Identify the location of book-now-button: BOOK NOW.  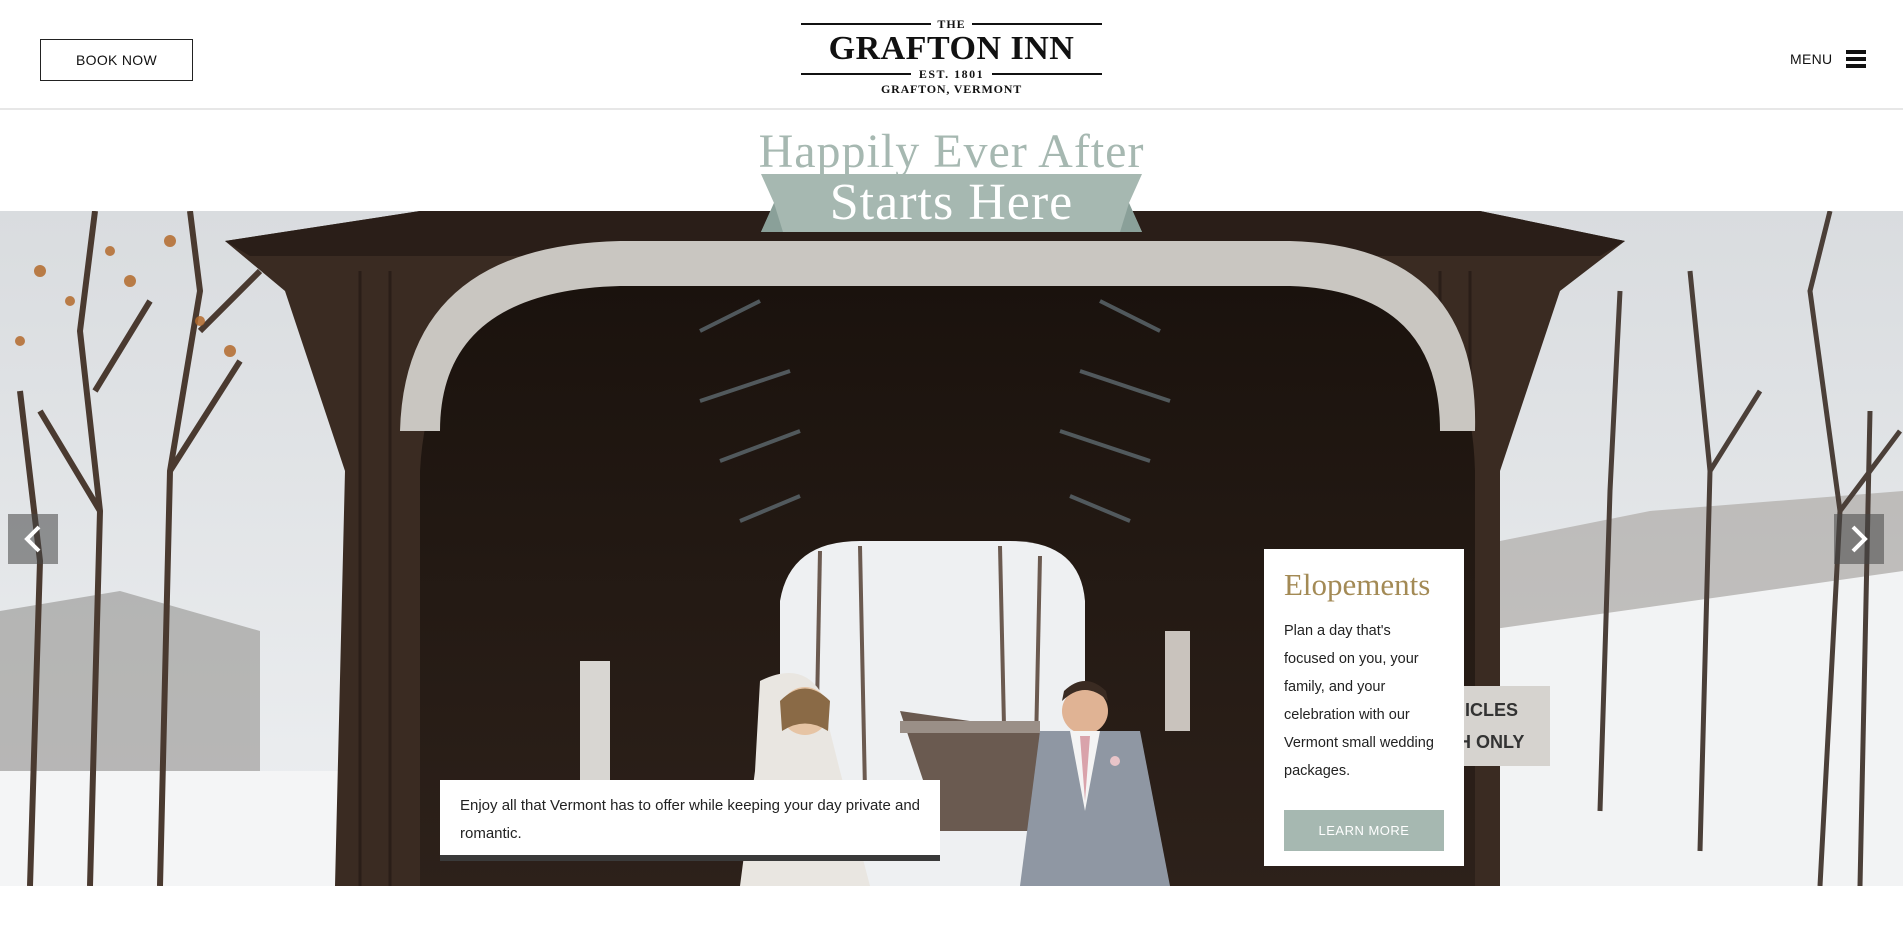
(116, 60).